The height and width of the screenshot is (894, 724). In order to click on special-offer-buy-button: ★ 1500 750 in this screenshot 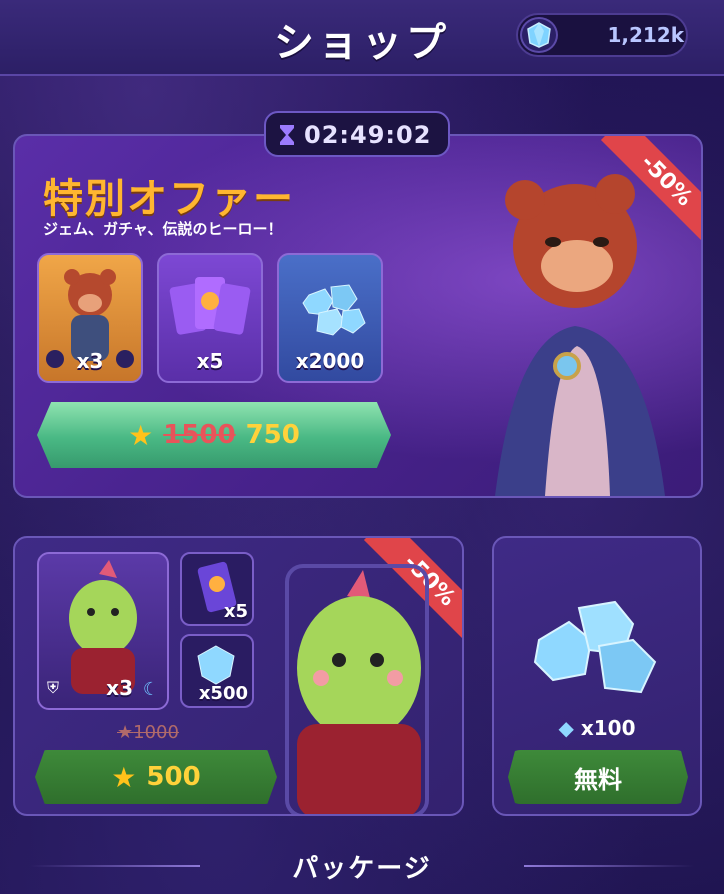, I will do `click(214, 435)`.